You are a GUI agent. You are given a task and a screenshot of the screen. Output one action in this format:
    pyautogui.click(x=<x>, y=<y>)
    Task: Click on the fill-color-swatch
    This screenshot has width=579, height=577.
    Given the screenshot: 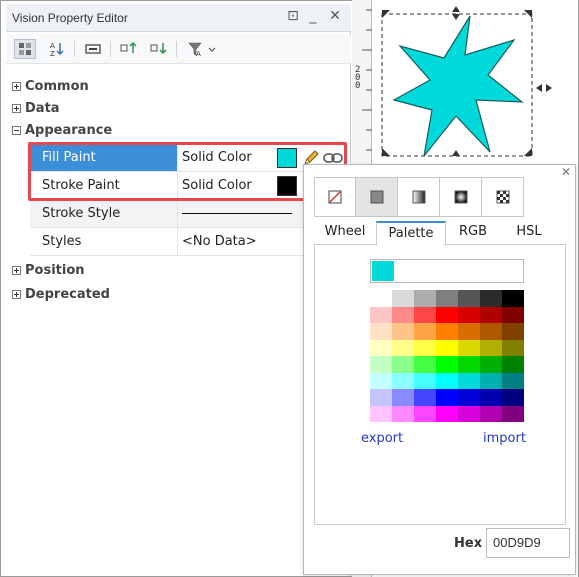 What is the action you would take?
    pyautogui.click(x=287, y=158)
    